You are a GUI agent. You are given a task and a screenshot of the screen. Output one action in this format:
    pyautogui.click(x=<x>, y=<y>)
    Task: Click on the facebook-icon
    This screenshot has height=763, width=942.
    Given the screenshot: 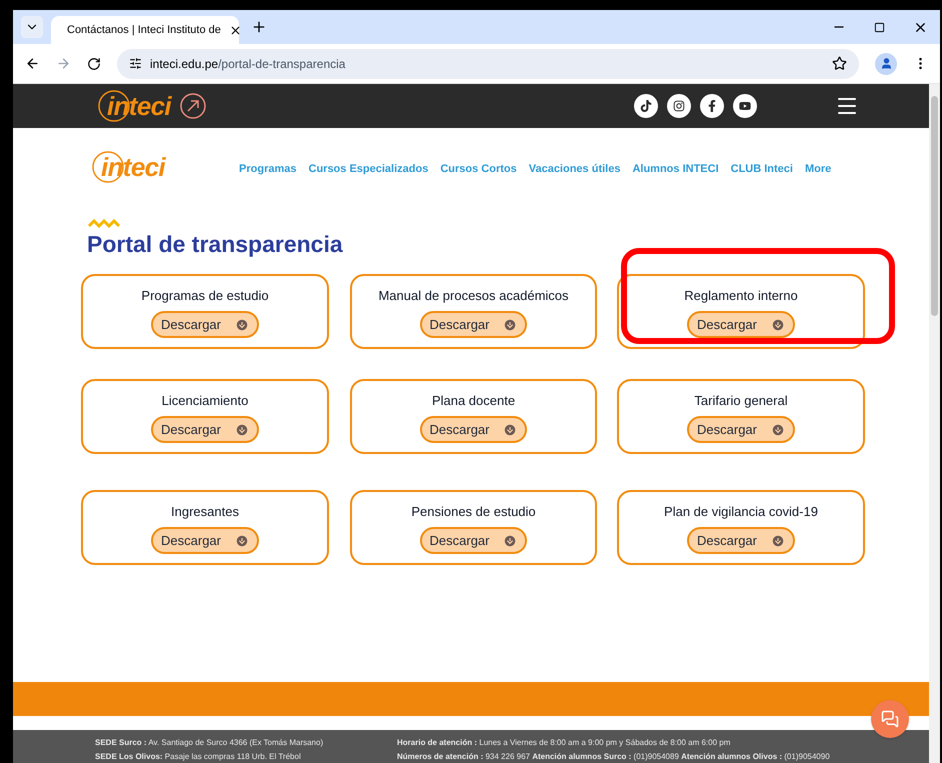 What is the action you would take?
    pyautogui.click(x=712, y=106)
    